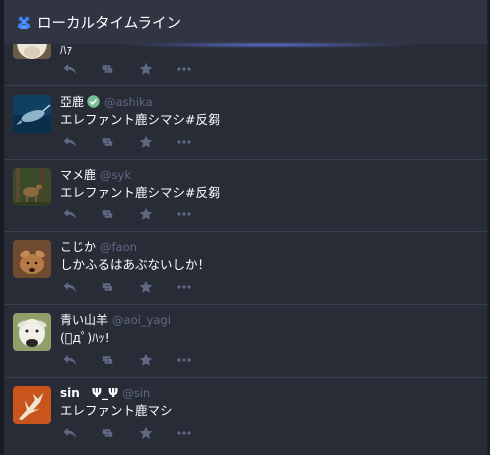  Describe the element at coordinates (93, 101) in the screenshot. I see `verified-icon` at that location.